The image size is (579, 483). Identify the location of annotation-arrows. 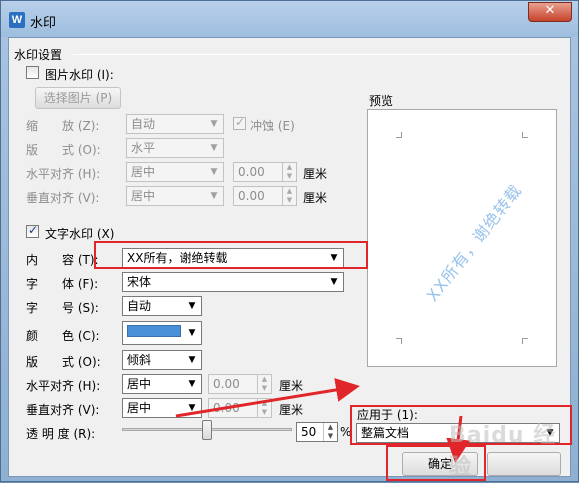
(323, 420).